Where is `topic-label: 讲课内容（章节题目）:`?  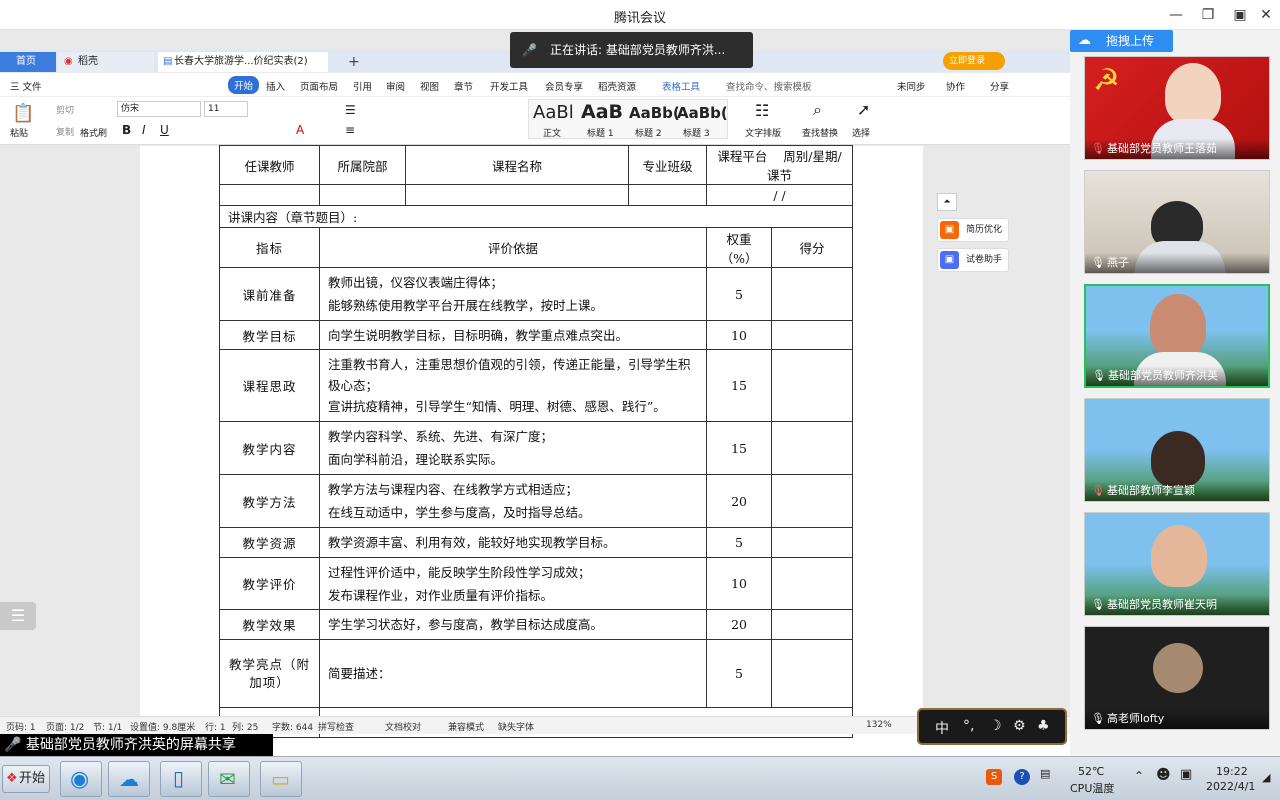 topic-label: 讲课内容（章节题目）: is located at coordinates (536, 216).